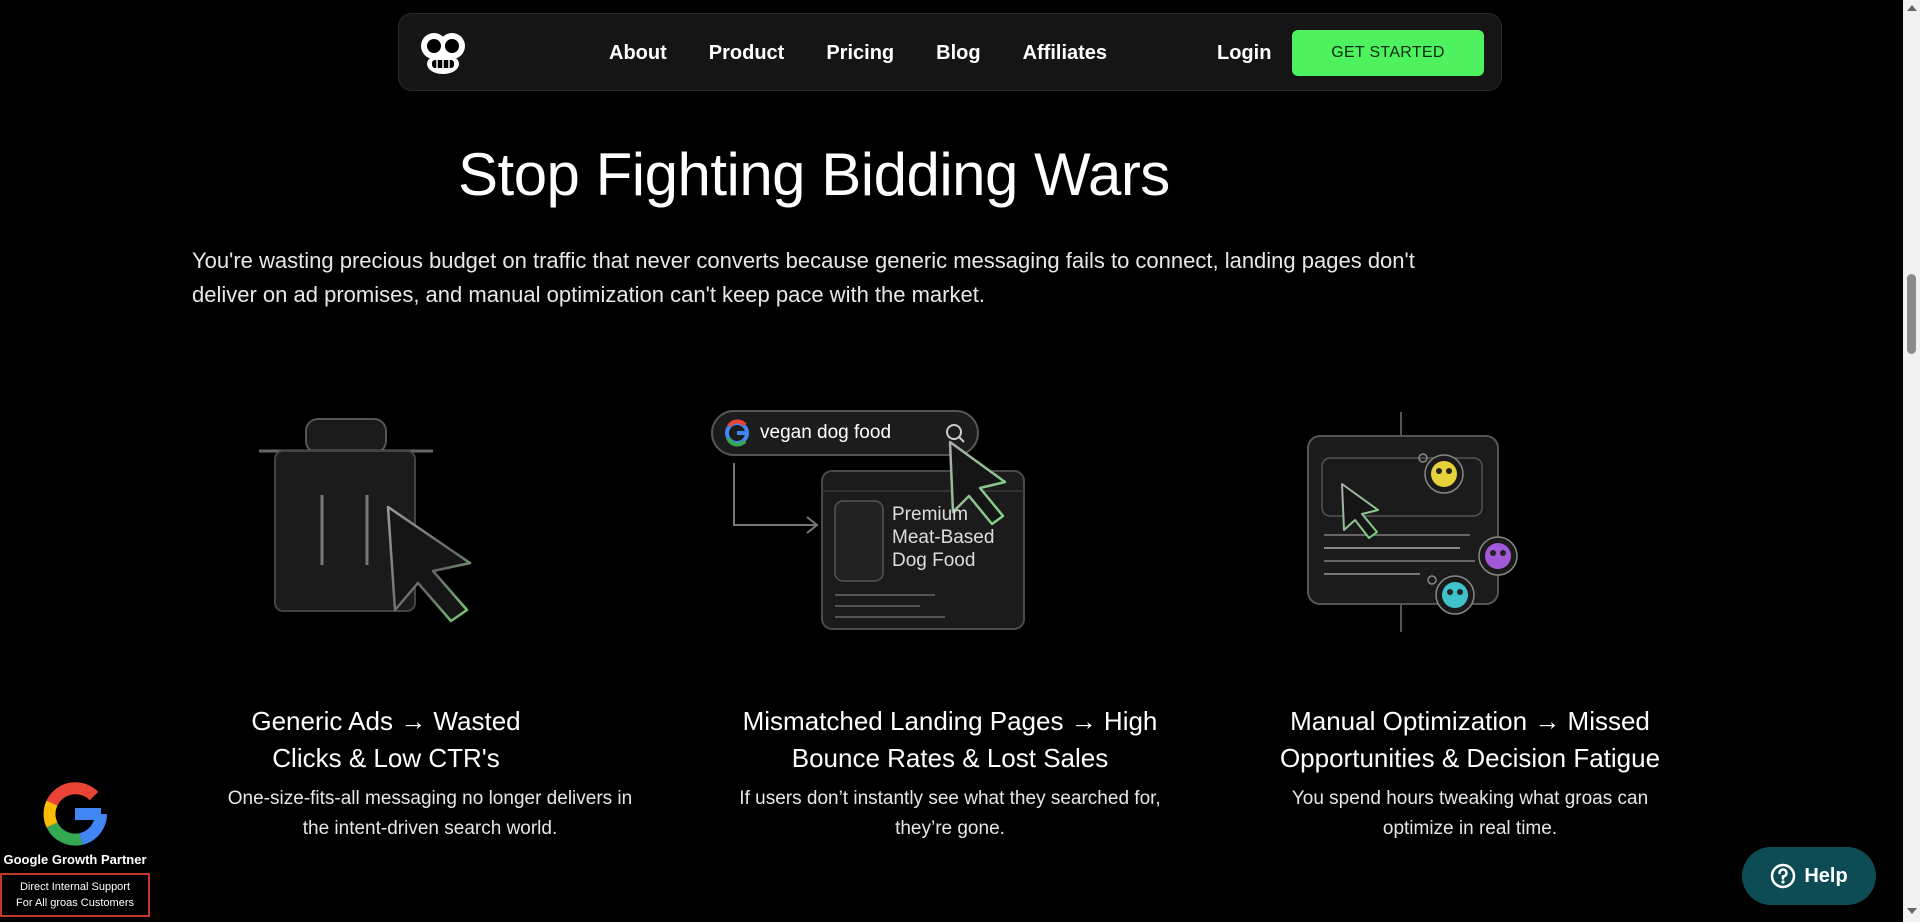 The height and width of the screenshot is (922, 1920). I want to click on card-desc-line: You spend hours tweaking what groas can, so click(1470, 798).